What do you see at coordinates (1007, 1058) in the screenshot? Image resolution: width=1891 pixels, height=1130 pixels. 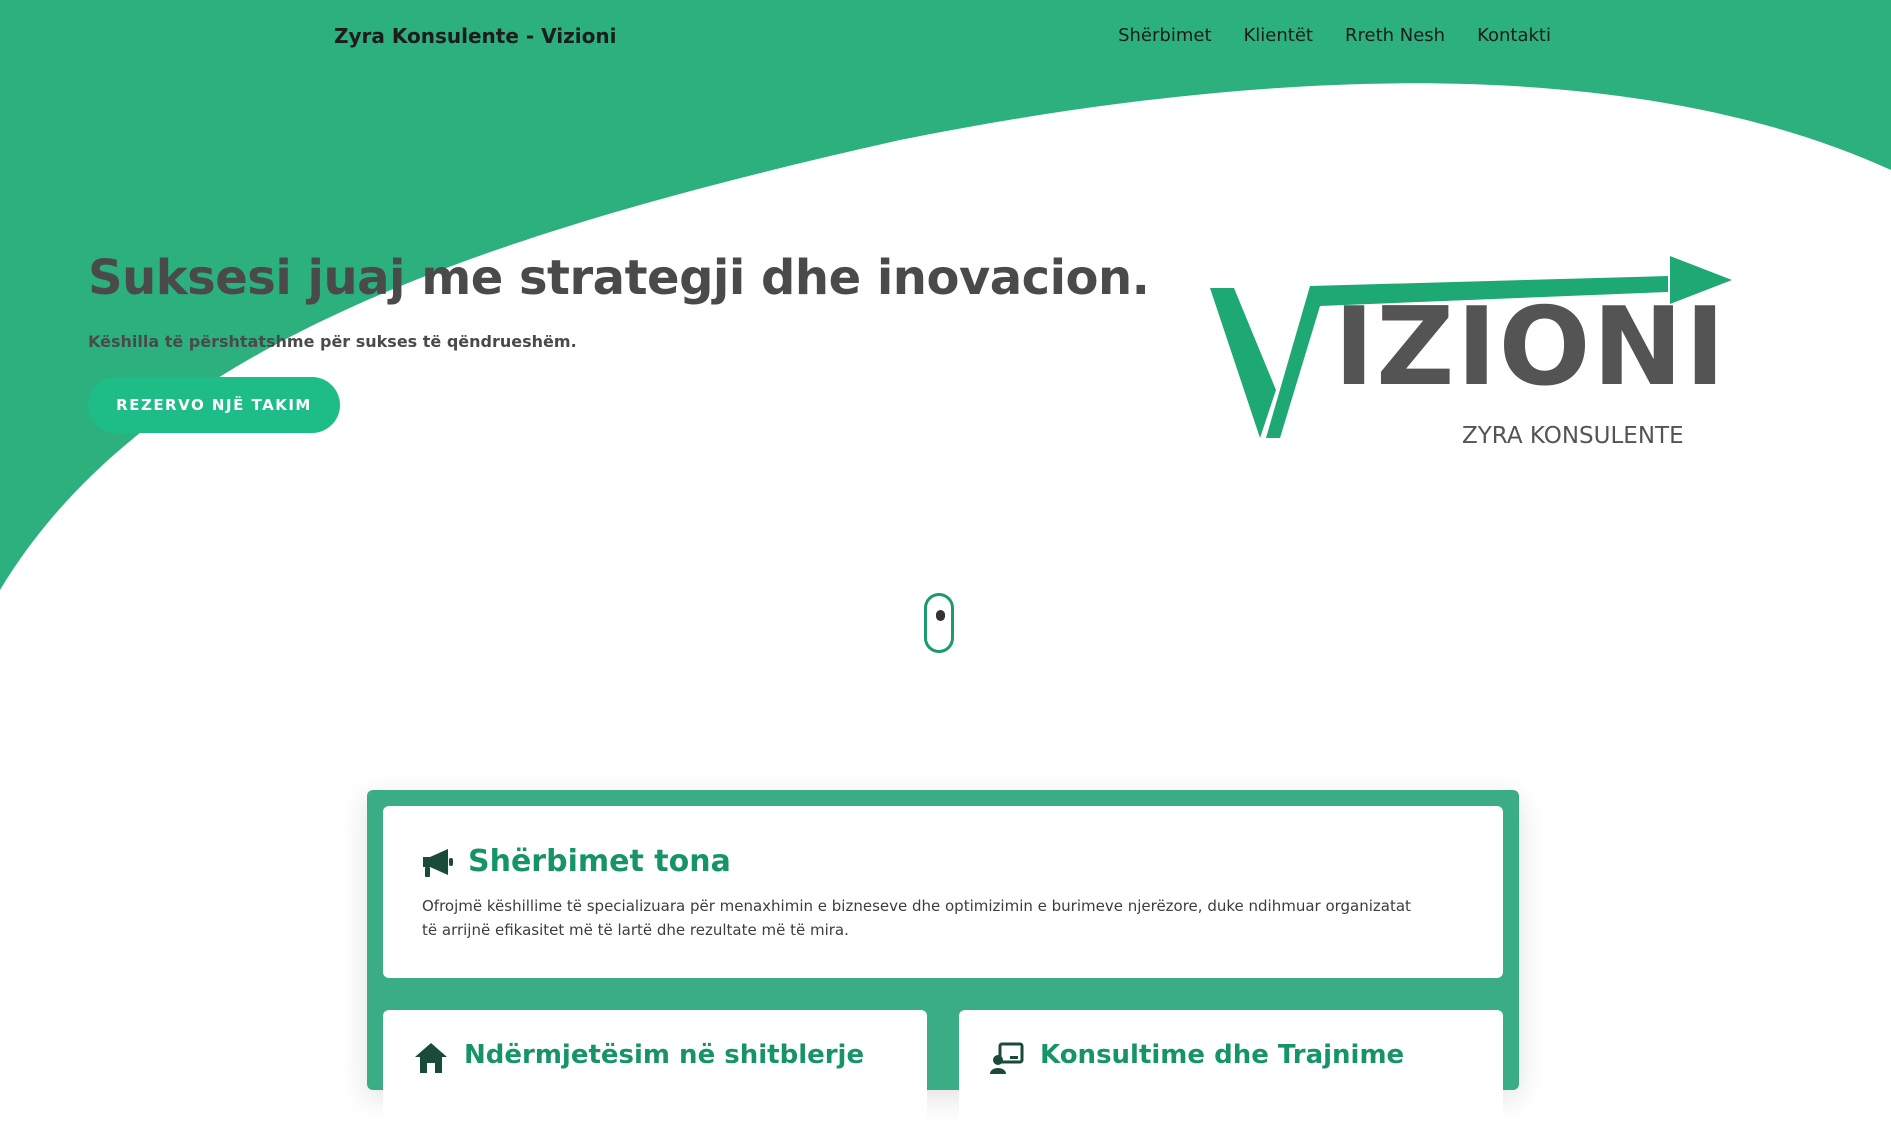 I see `presentation-icon` at bounding box center [1007, 1058].